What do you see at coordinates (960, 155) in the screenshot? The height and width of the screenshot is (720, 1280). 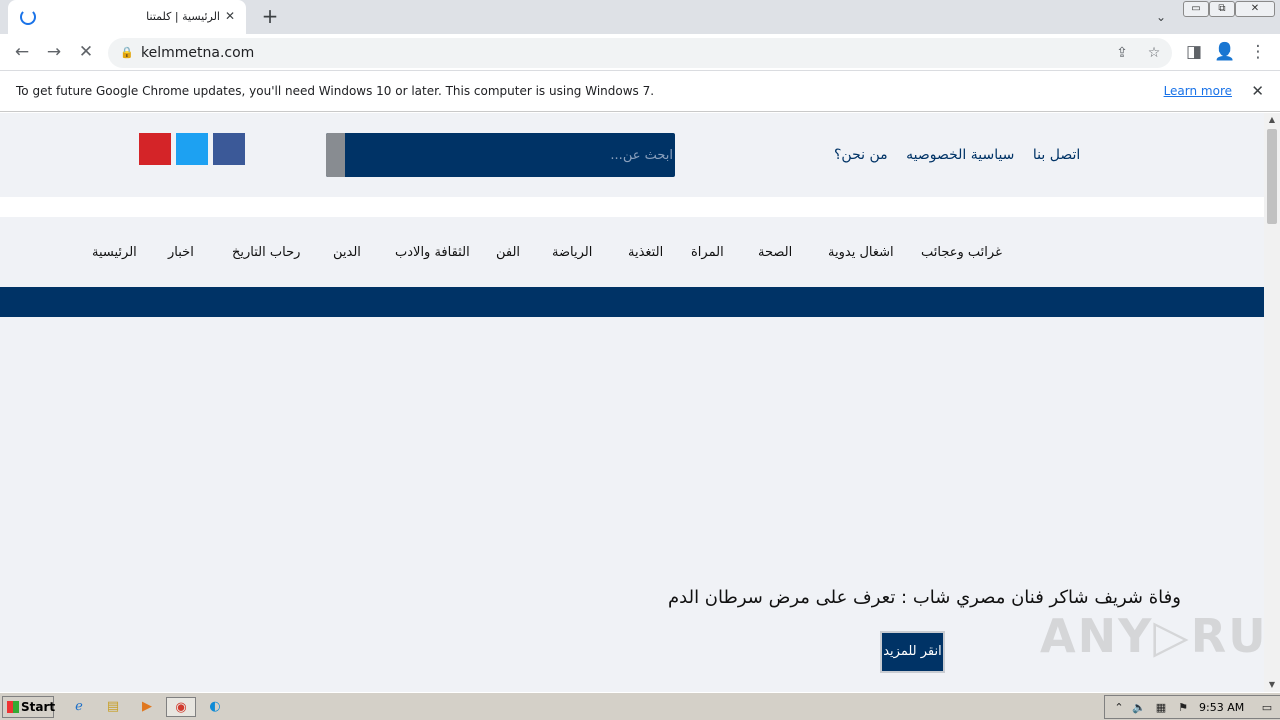 I see `privacy-policy-link: سياسية الخصوصيه` at bounding box center [960, 155].